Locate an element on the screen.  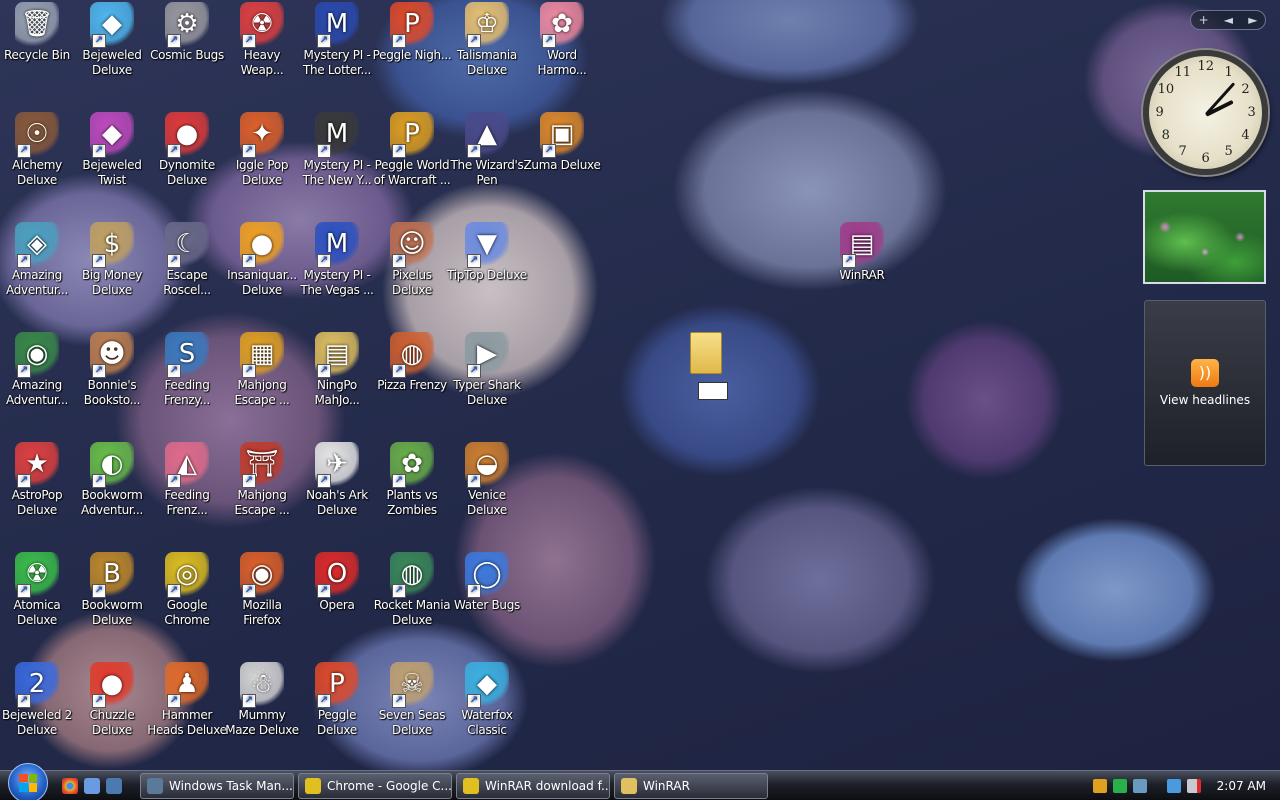
desktop-icon-alchemy-deluxe: ☉ ↗ Alchemy Deluxe is located at coordinates (37, 150).